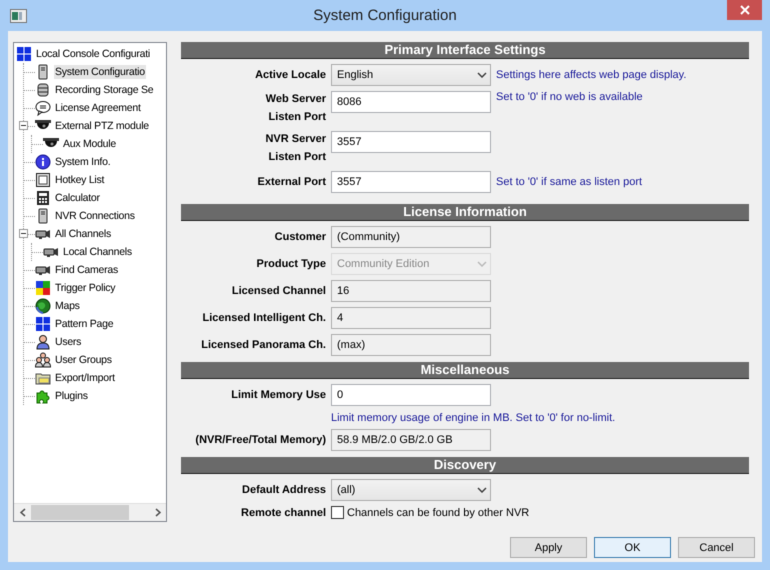 The height and width of the screenshot is (570, 770). Describe the element at coordinates (411, 345) in the screenshot. I see `readonly-field: (max)` at that location.